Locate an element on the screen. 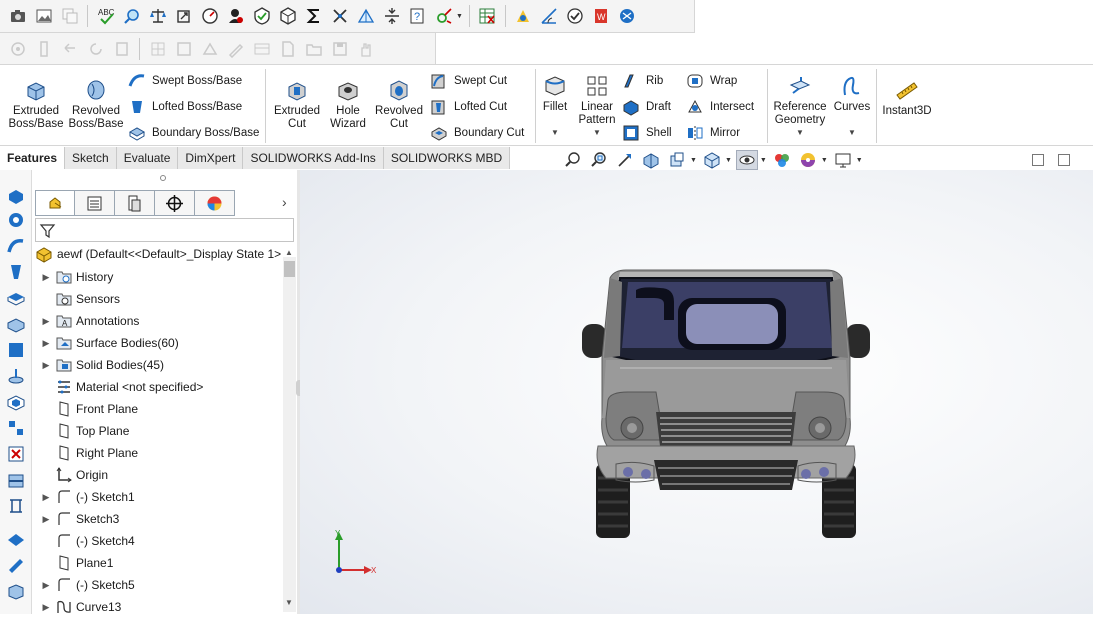 Image resolution: width=1093 pixels, height=618 pixels. bottle-icon is located at coordinates (43, 48).